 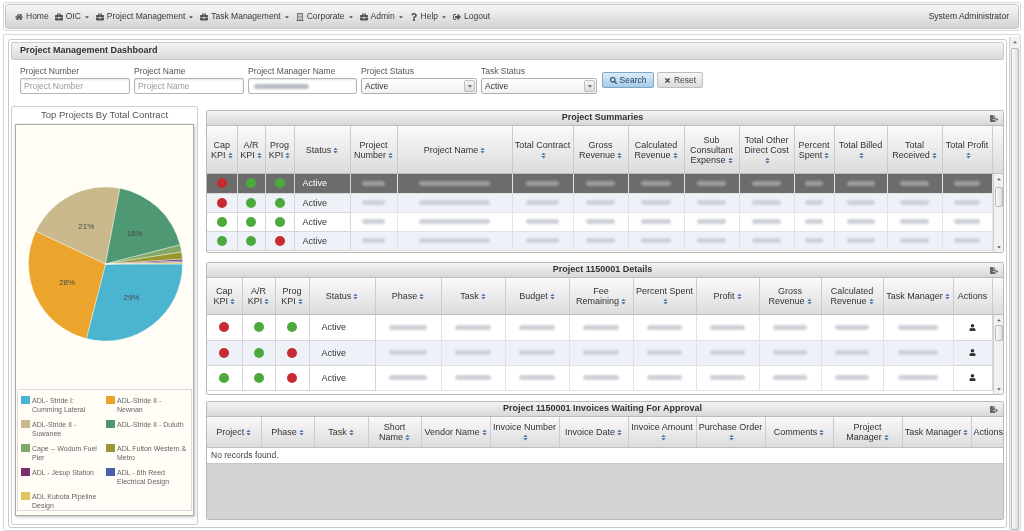 What do you see at coordinates (131, 297) in the screenshot?
I see `slice-label: 29%` at bounding box center [131, 297].